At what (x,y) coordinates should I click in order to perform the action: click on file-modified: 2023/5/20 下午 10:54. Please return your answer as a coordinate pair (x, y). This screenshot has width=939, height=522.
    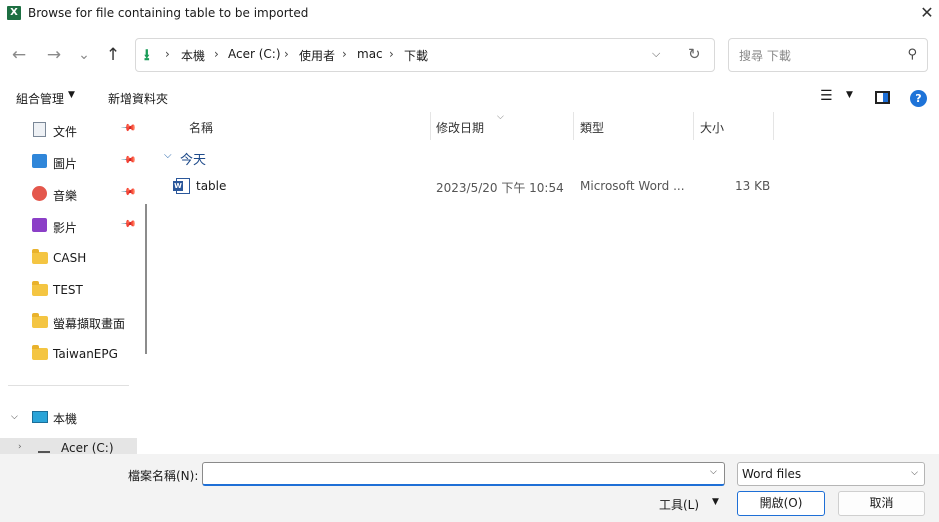
    Looking at the image, I should click on (500, 188).